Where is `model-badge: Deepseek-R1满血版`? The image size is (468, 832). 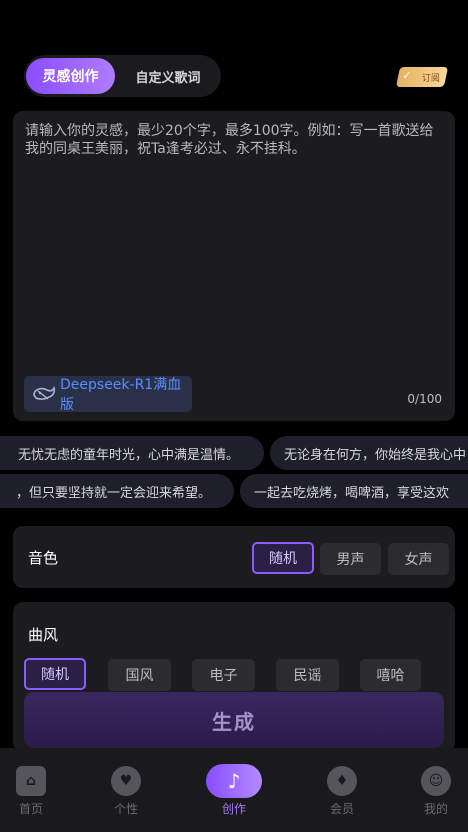 model-badge: Deepseek-R1满血版 is located at coordinates (108, 394).